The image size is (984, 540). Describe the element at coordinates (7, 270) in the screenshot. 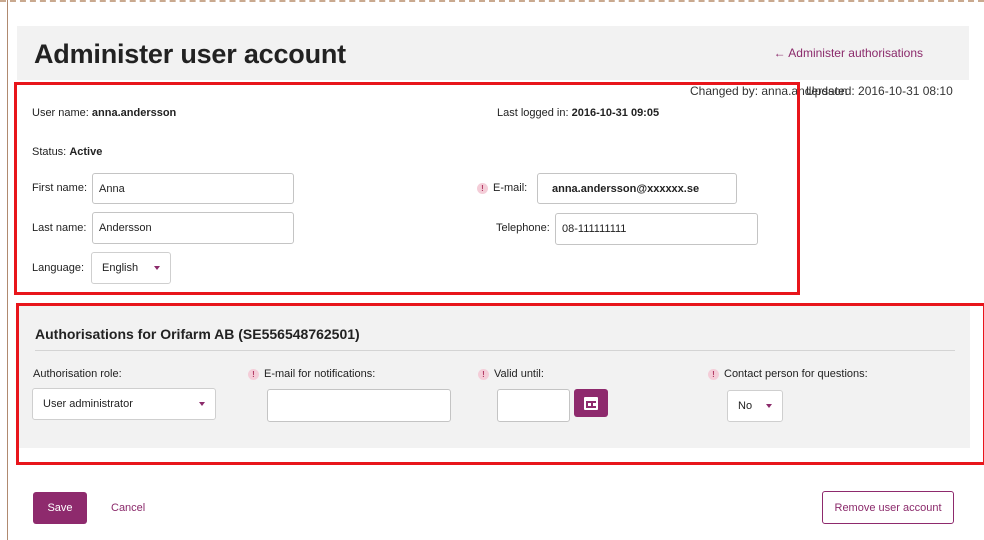

I see `left-border` at that location.